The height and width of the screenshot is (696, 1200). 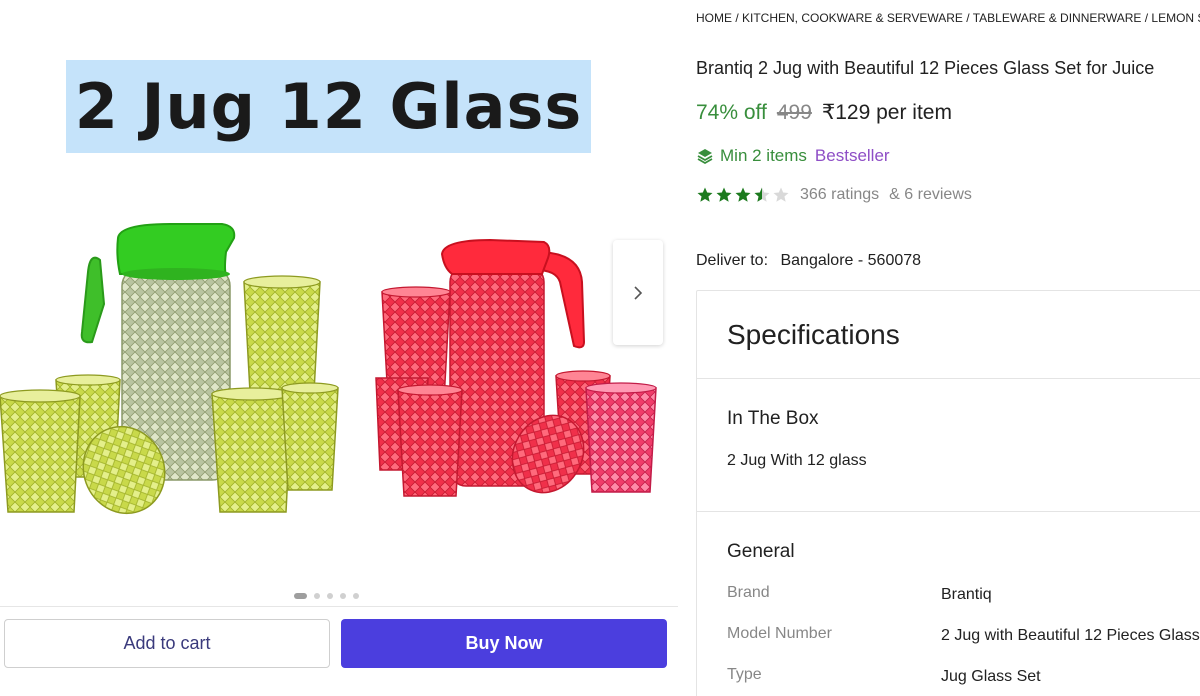 What do you see at coordinates (773, 418) in the screenshot?
I see `in-the-box-heading: In The Box` at bounding box center [773, 418].